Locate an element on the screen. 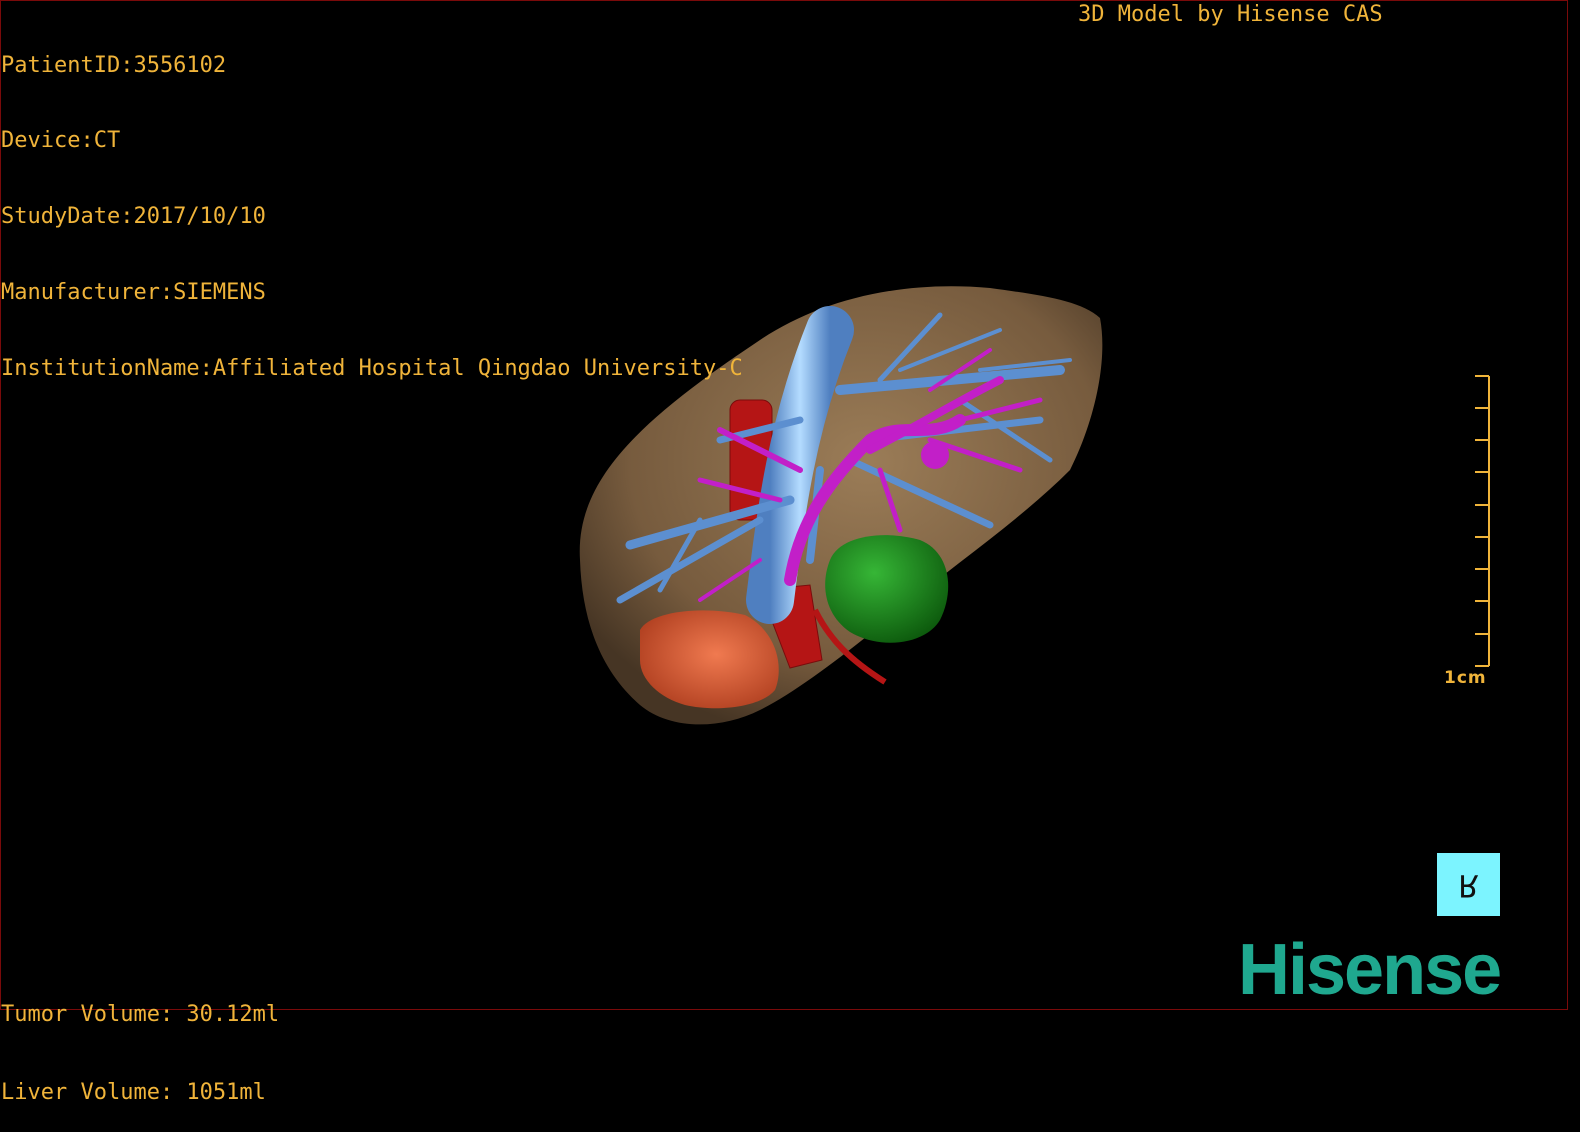 The image size is (1580, 1132). study-date-text: StudyDate:2017/10/10 is located at coordinates (133, 217).